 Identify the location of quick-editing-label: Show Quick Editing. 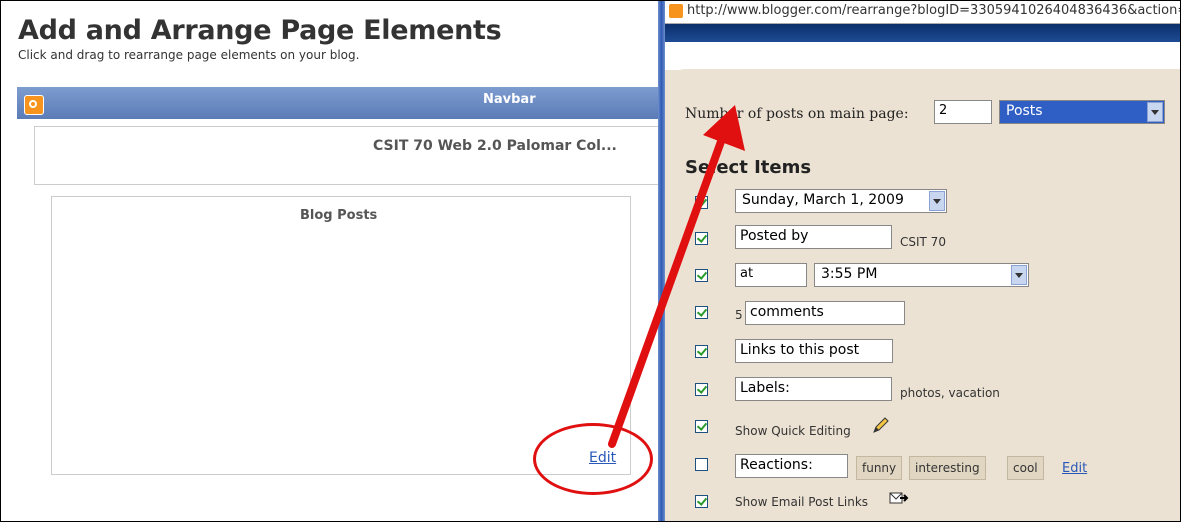
(793, 431).